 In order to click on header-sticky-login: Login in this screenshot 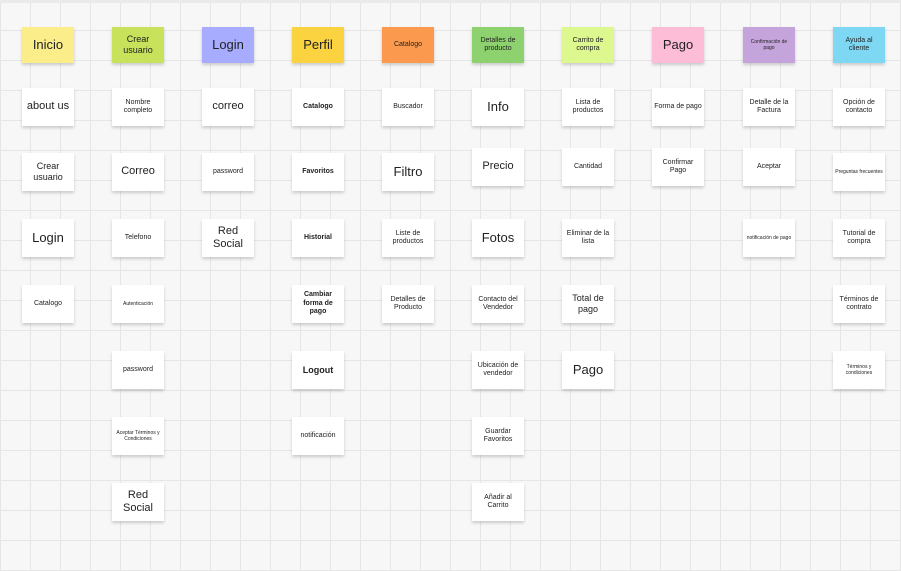, I will do `click(228, 45)`.